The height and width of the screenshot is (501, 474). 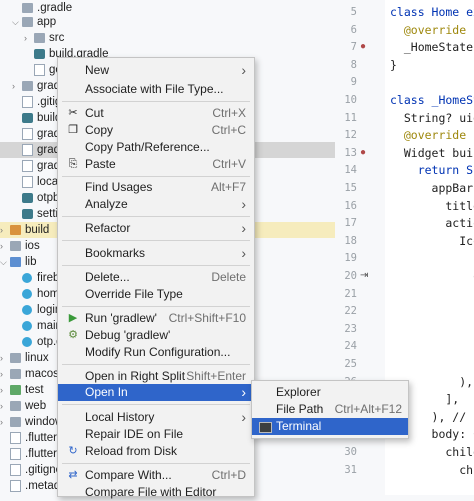 I want to click on line-number: 25, so click(x=350, y=364).